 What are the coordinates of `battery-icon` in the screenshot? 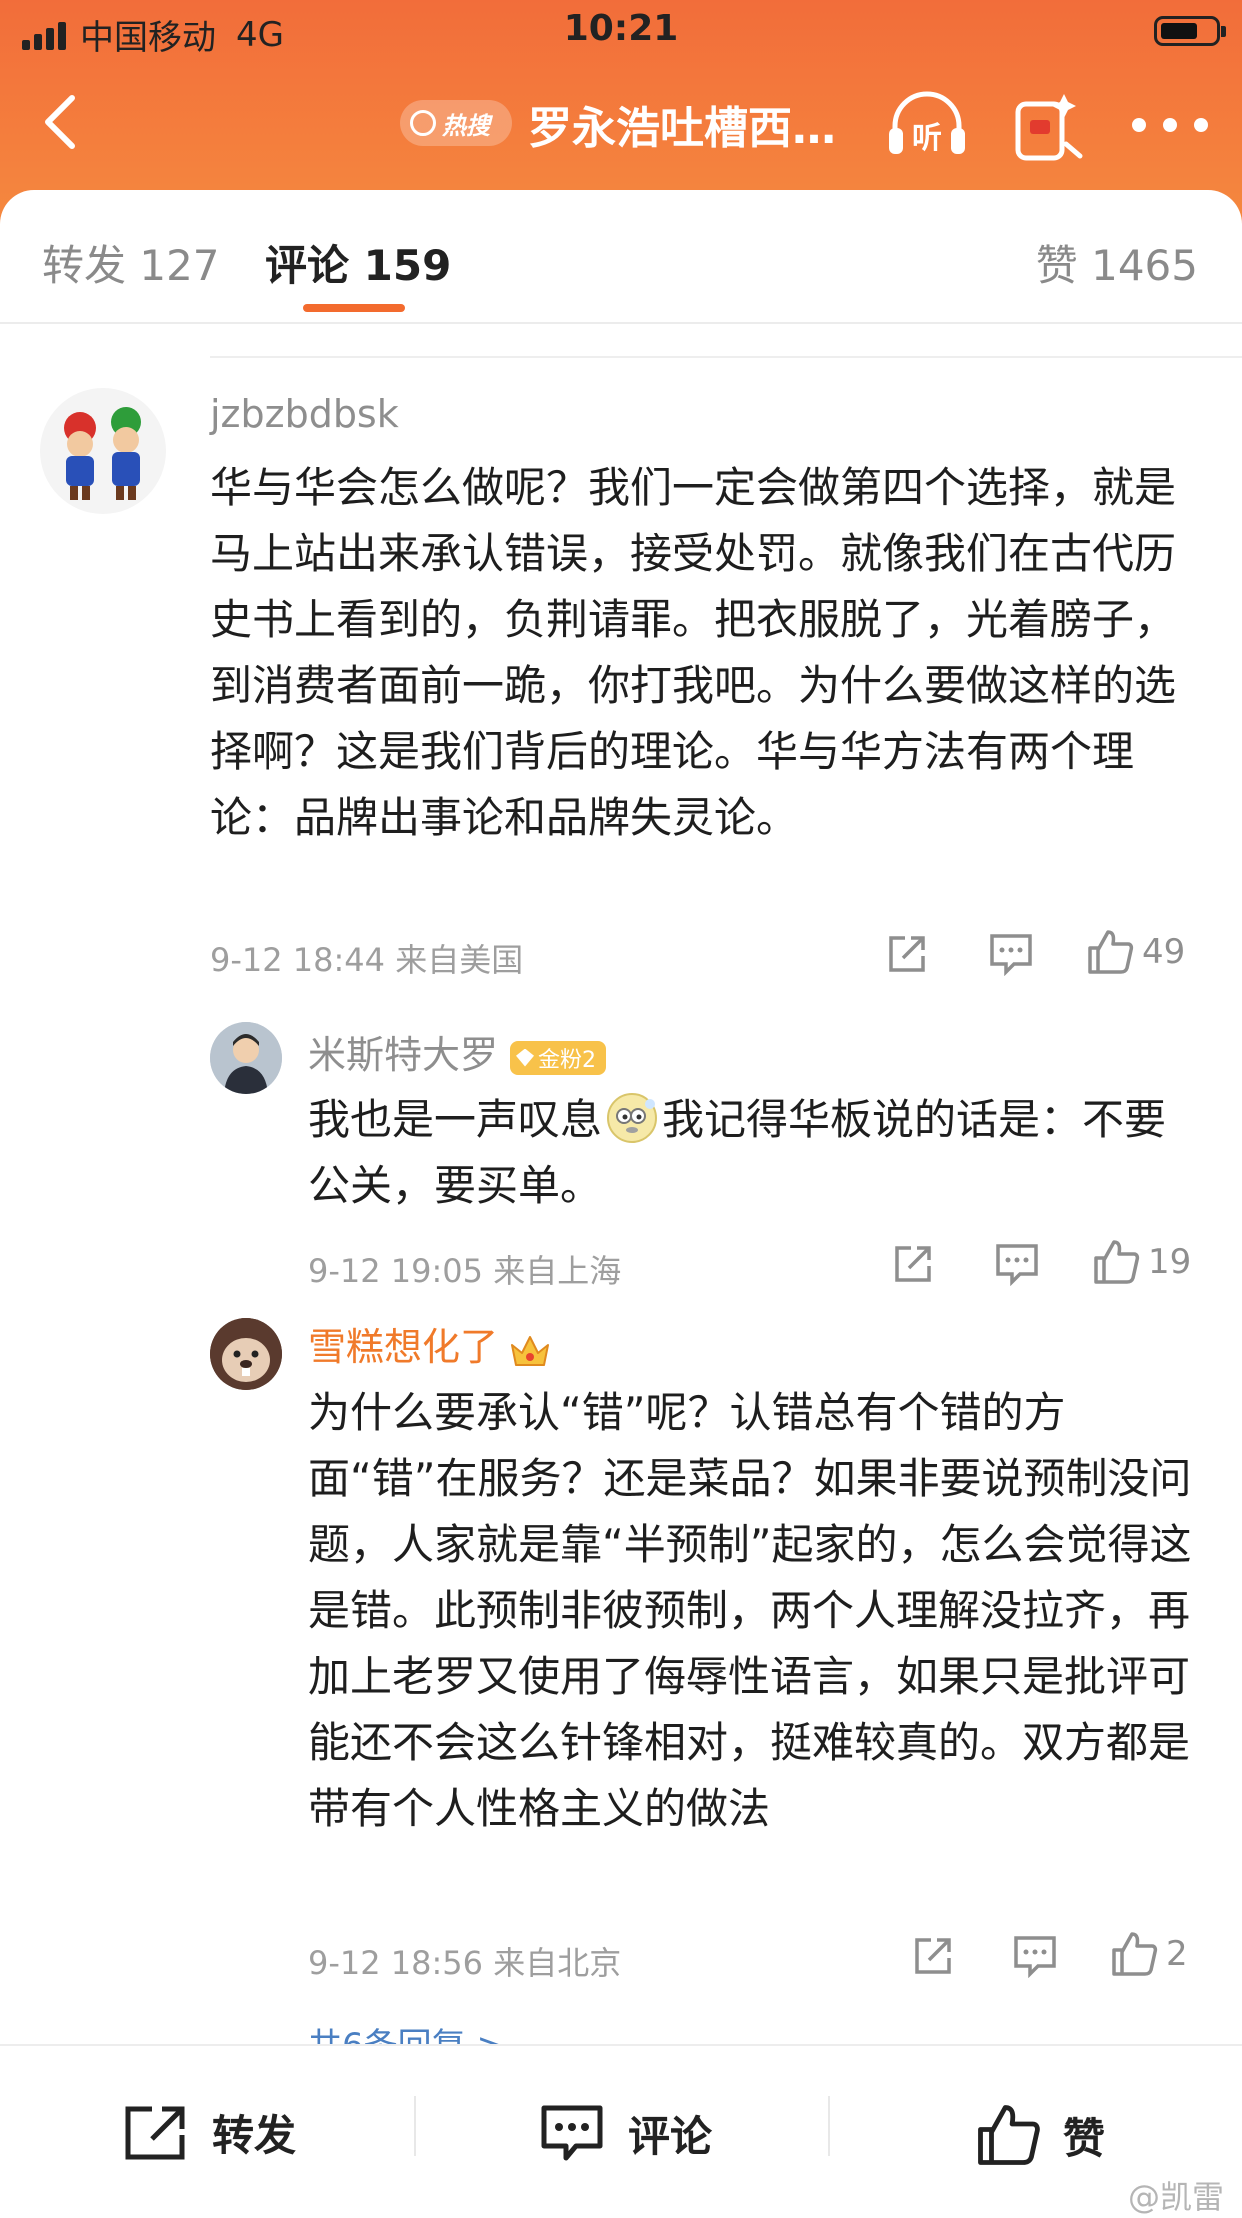 It's located at (1190, 31).